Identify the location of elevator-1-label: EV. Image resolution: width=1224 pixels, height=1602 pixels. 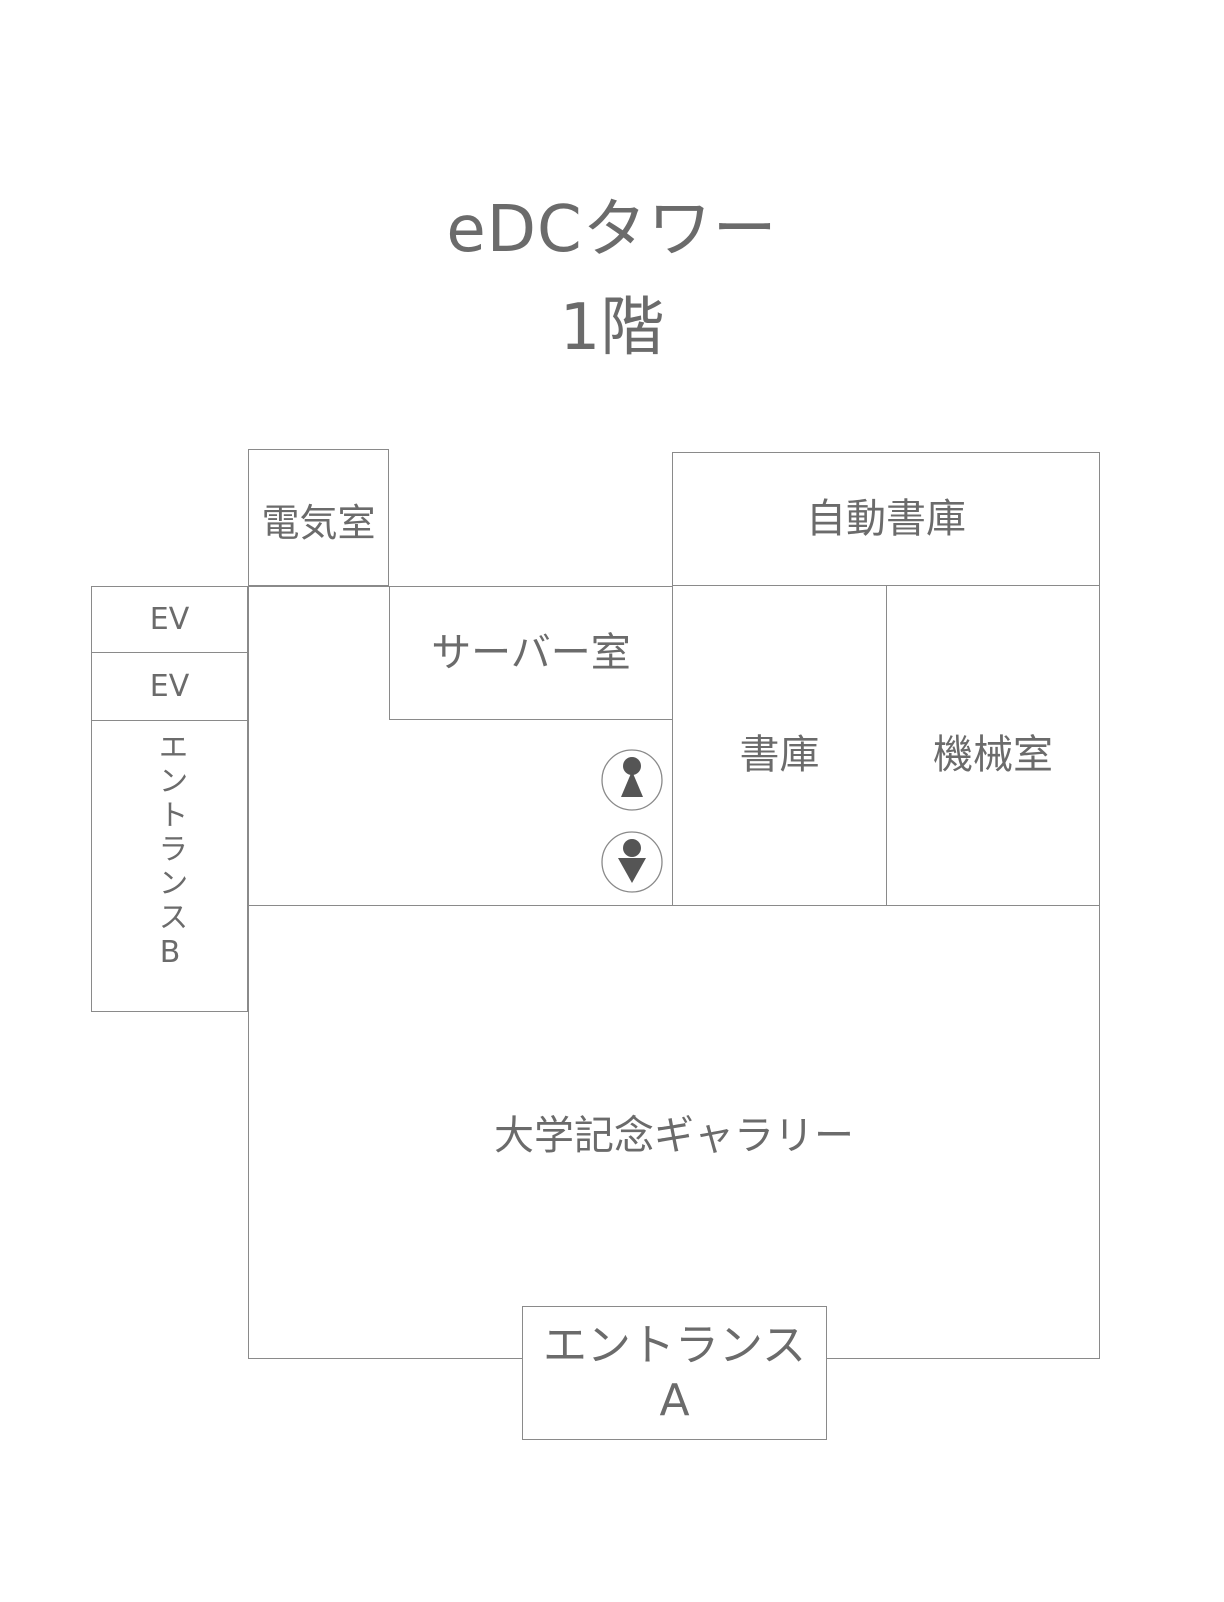
(169, 619).